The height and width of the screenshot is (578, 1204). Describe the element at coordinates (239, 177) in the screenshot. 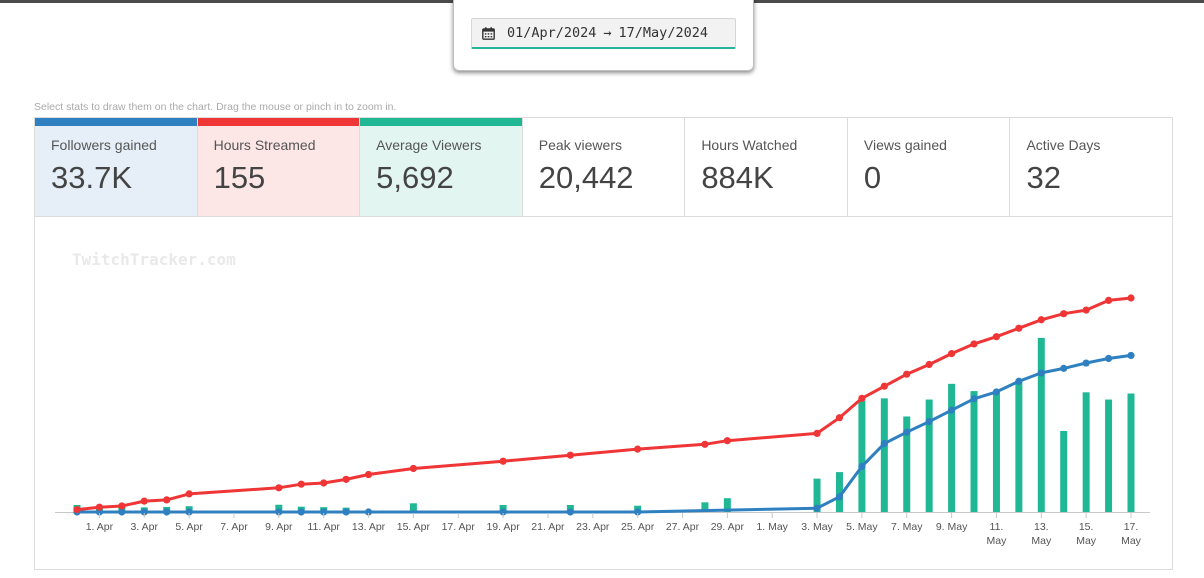

I see `stat-value: 155` at that location.